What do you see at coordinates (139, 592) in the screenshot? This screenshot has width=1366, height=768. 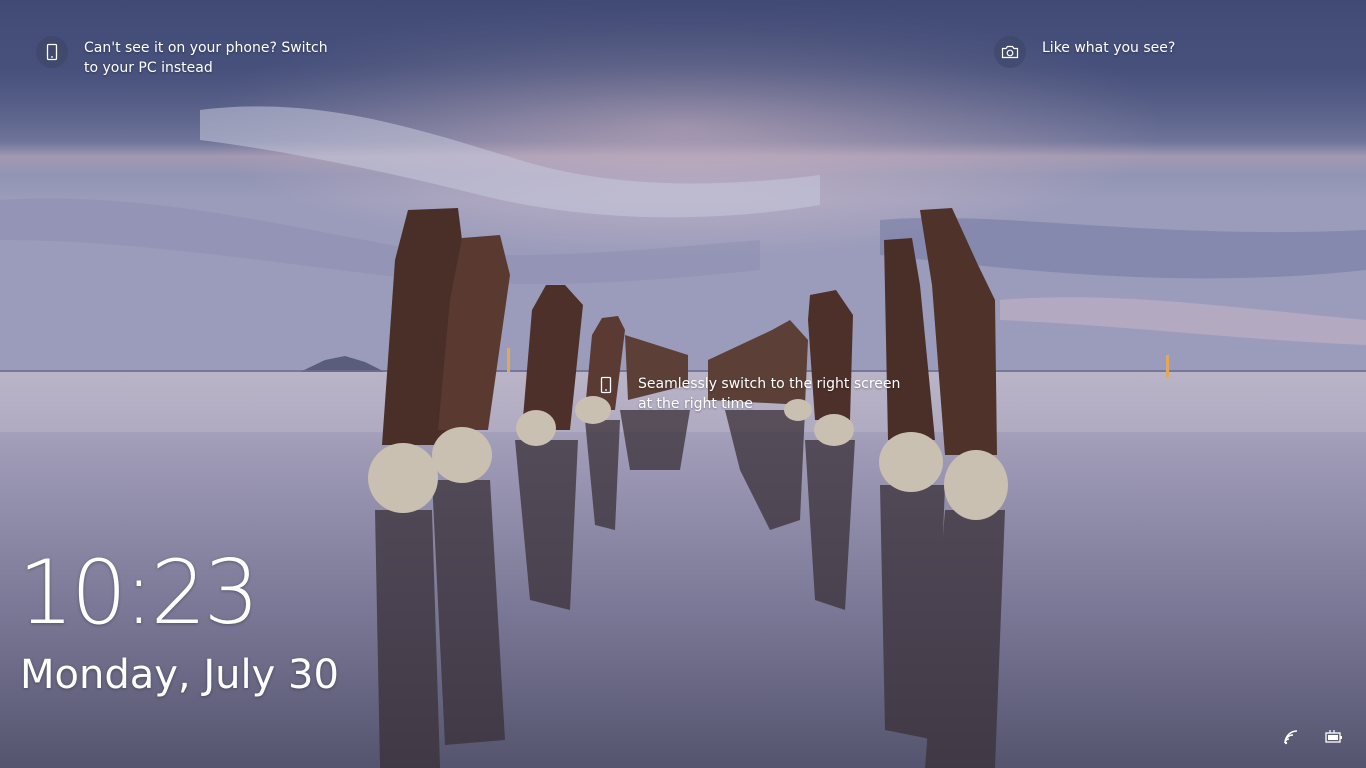 I see `lock-clock-time: 10:23` at bounding box center [139, 592].